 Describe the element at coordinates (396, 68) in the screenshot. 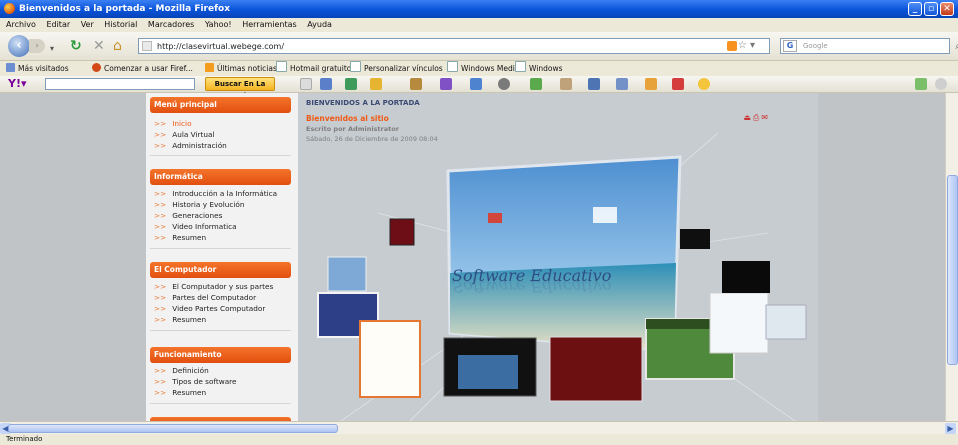

I see `bookmark-personalizar: Personalizar vínculos` at that location.